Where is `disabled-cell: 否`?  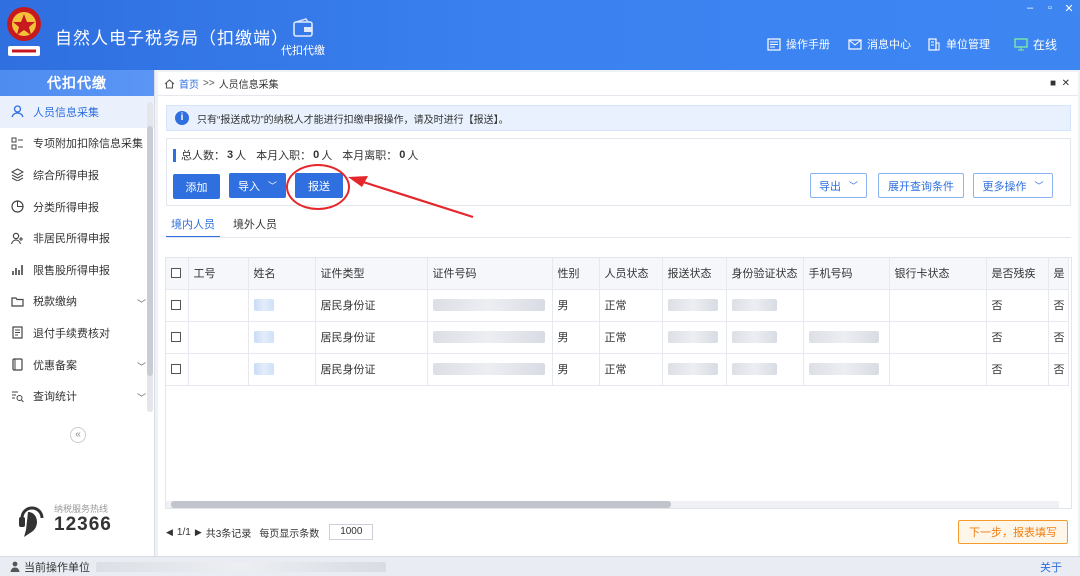 disabled-cell: 否 is located at coordinates (1017, 369).